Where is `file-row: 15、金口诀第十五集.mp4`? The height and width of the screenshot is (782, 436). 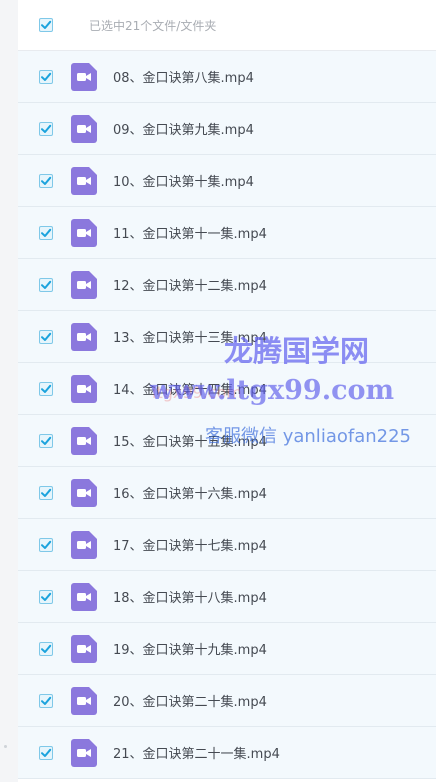 file-row: 15、金口诀第十五集.mp4 is located at coordinates (227, 441).